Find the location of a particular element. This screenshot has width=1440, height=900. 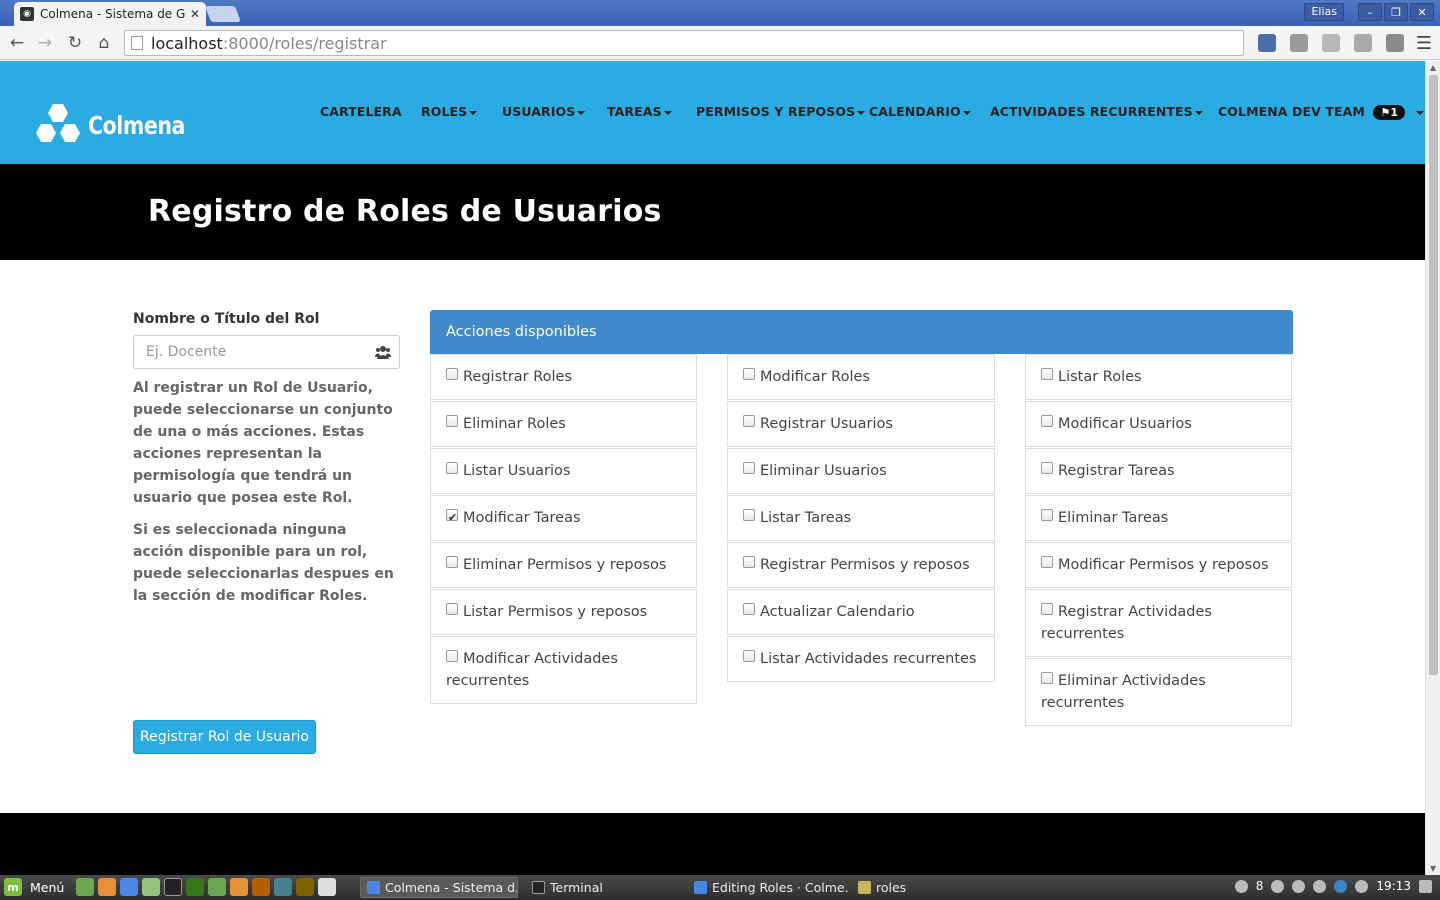

flag-icon: ⚑ is located at coordinates (1385, 112).